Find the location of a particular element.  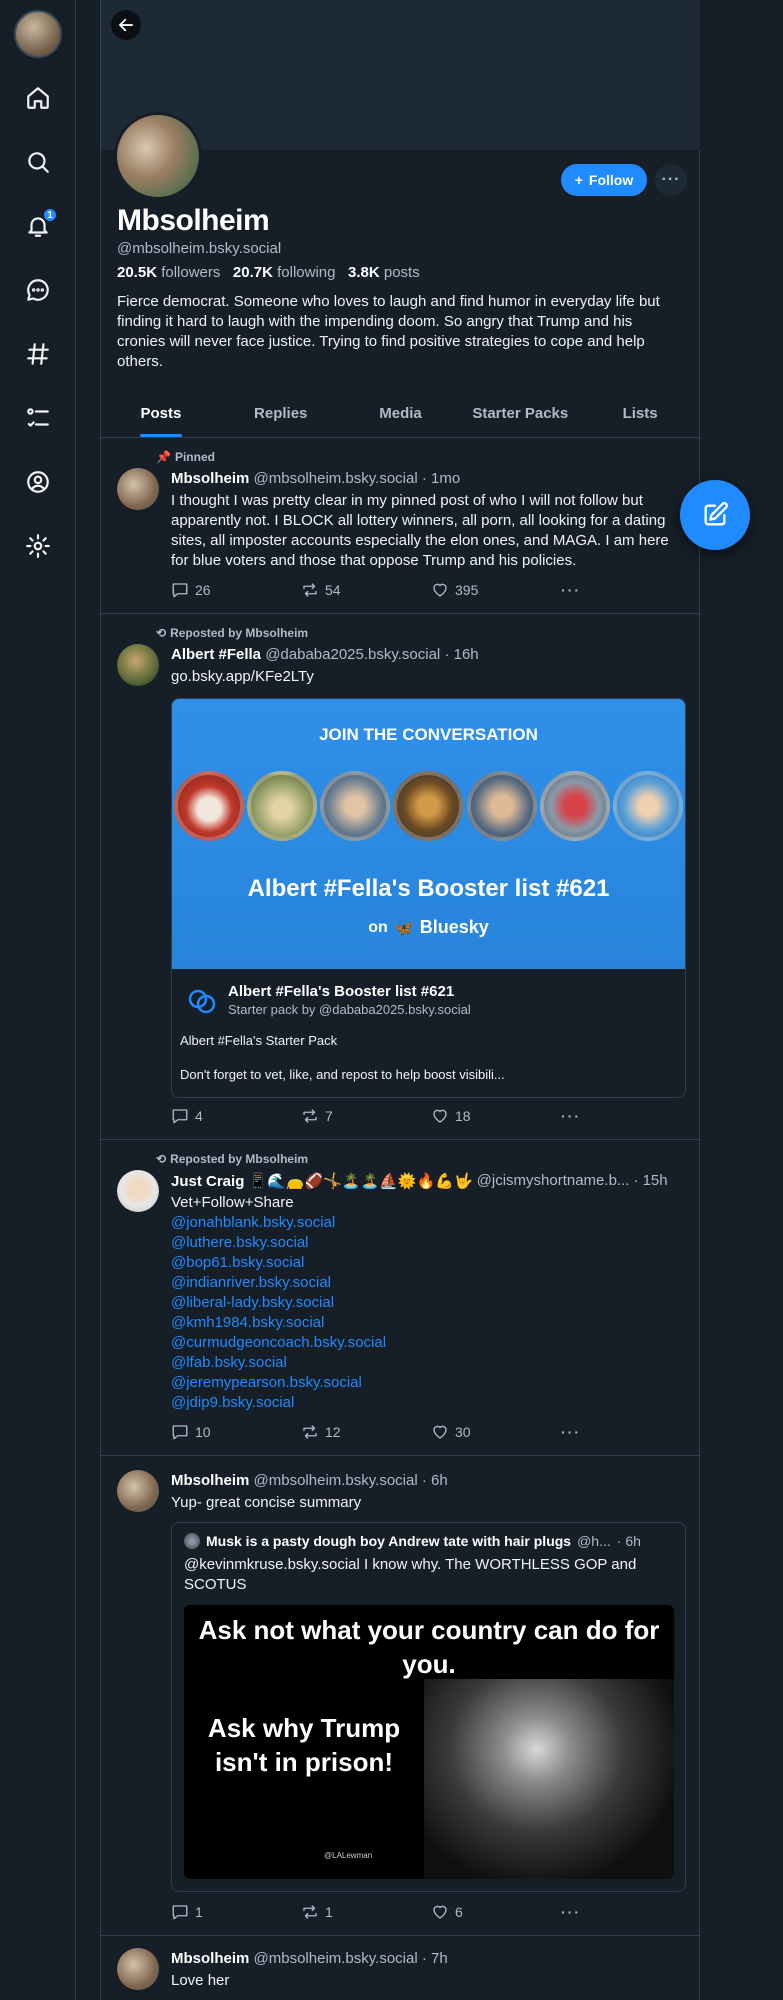

follow-button: + Follow is located at coordinates (604, 180).